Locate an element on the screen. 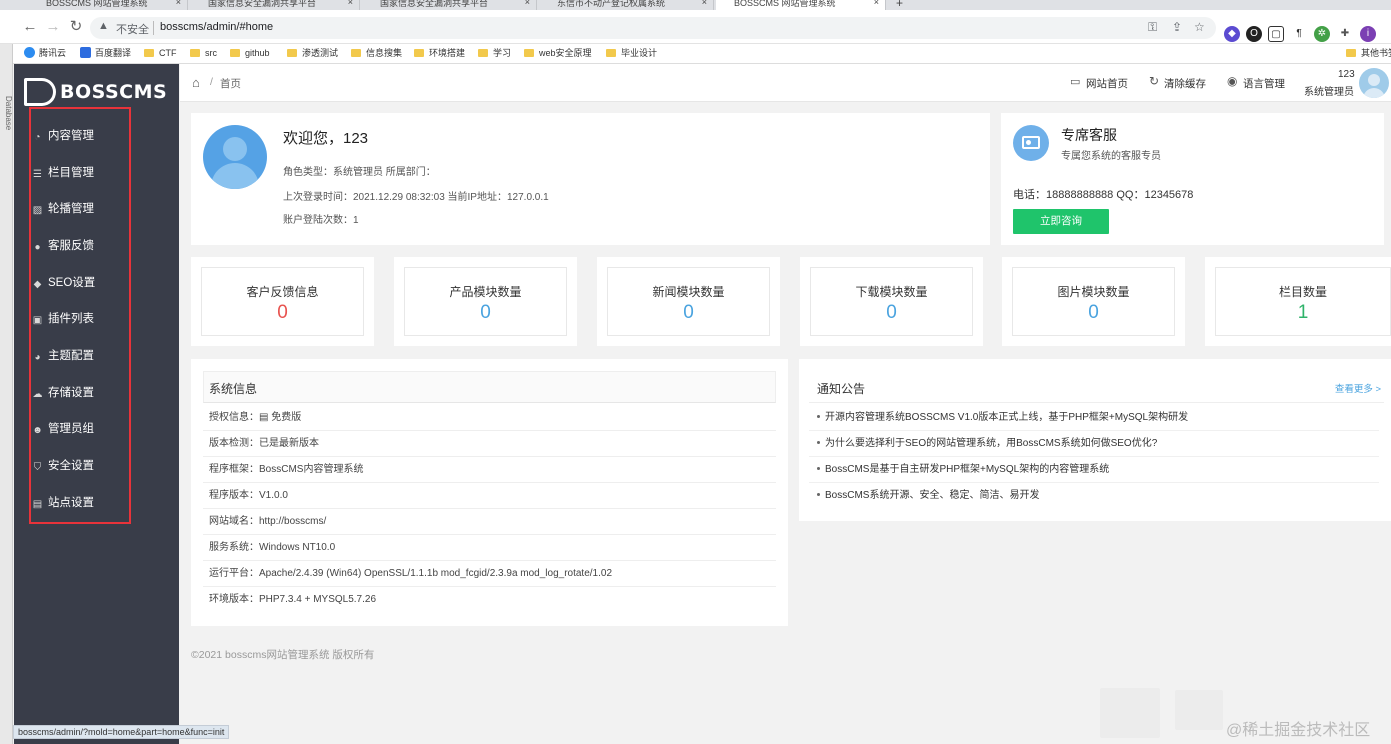 The image size is (1391, 744). extension-icon: ▢ is located at coordinates (1276, 34).